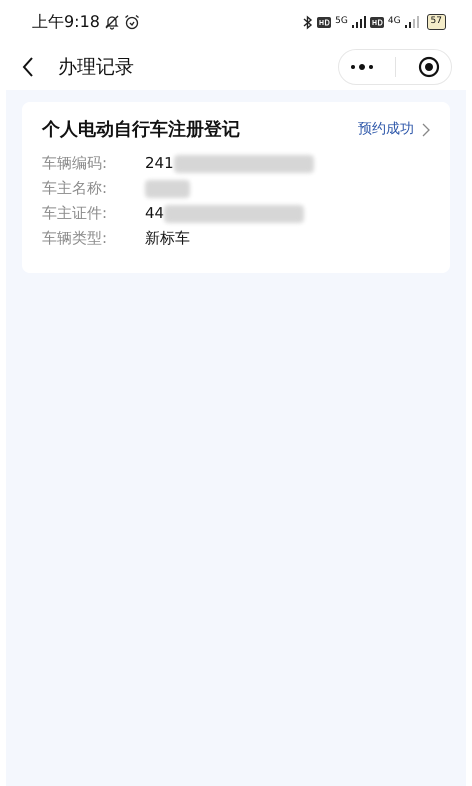  I want to click on more-icon, so click(362, 67).